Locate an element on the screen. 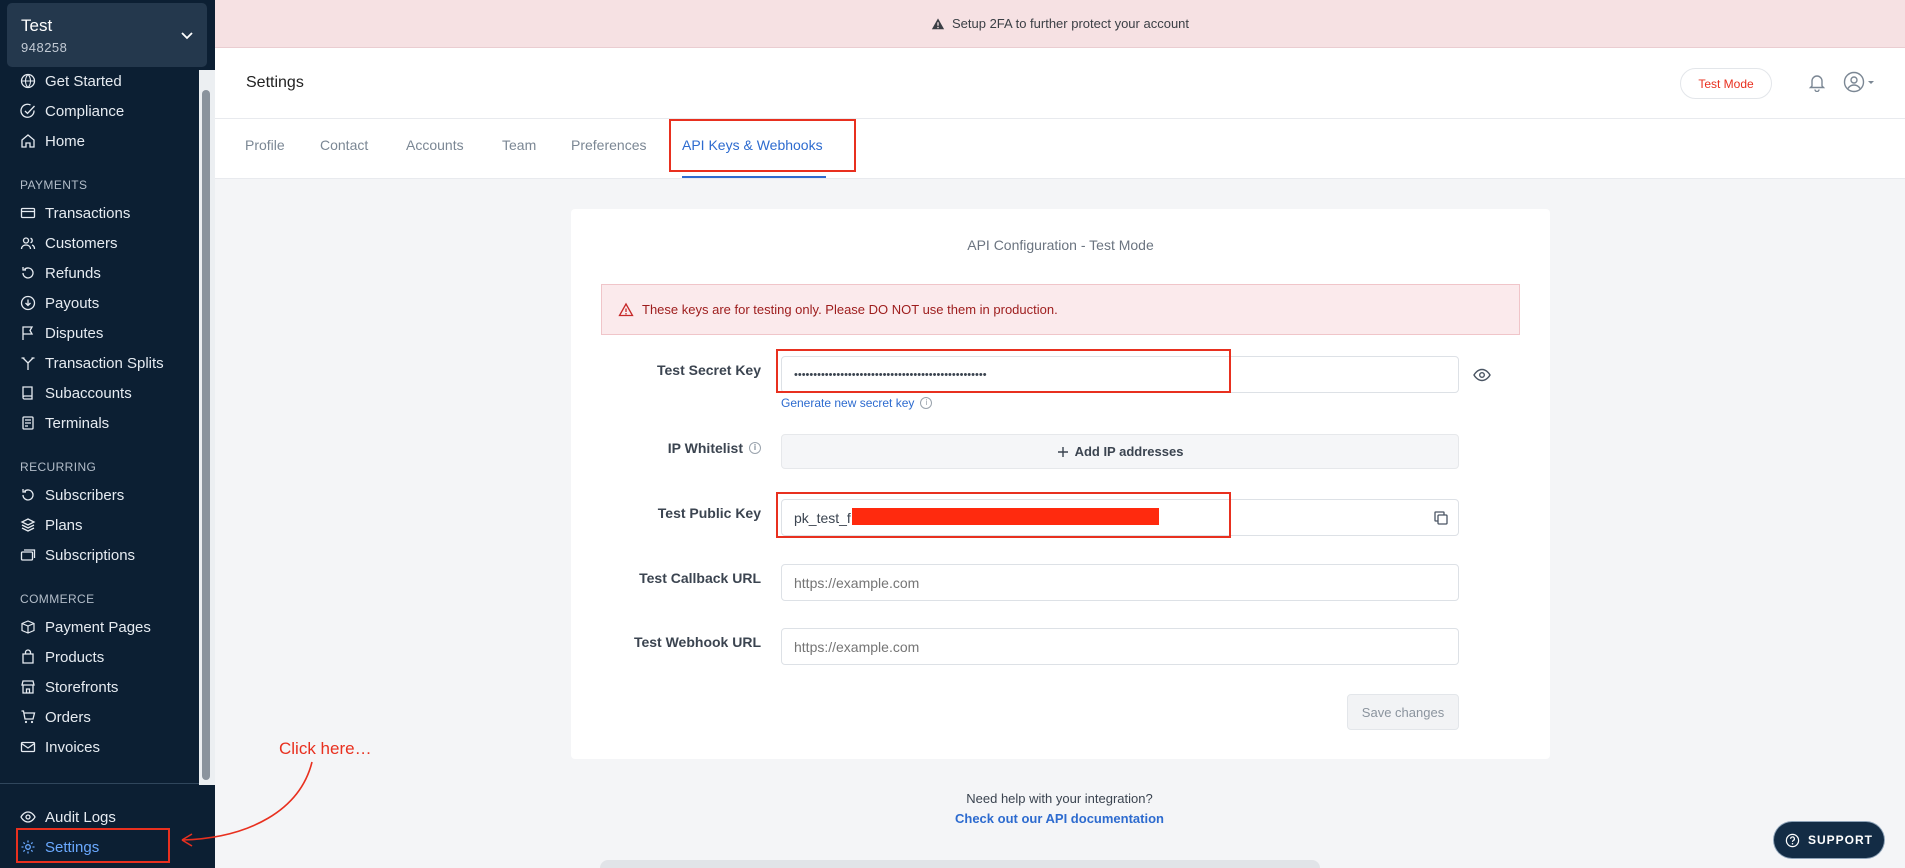 This screenshot has height=868, width=1905. section-header-commerce: COMMERCE is located at coordinates (57, 599).